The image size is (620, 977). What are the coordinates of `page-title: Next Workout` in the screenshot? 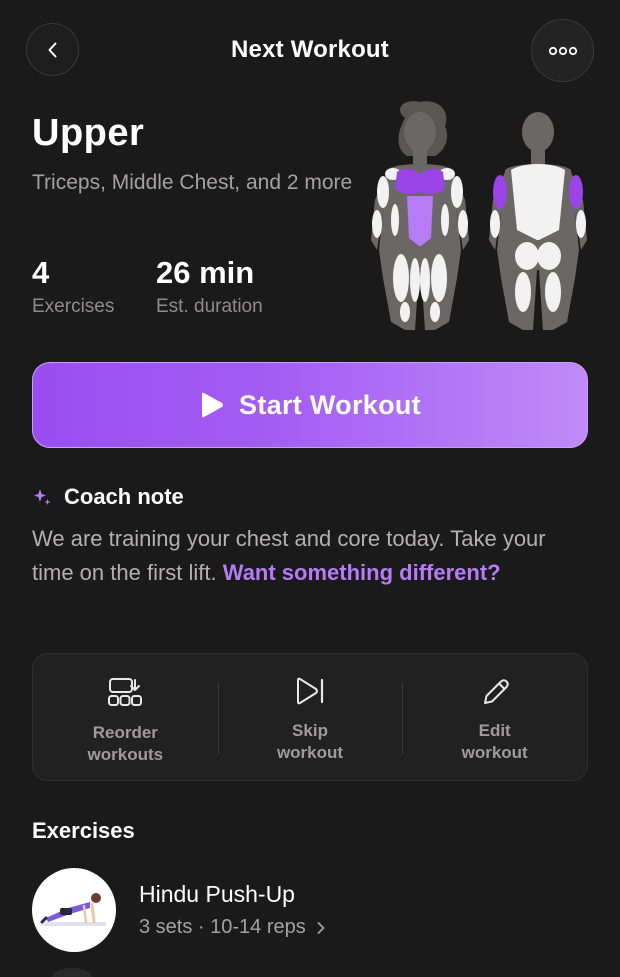 It's located at (310, 49).